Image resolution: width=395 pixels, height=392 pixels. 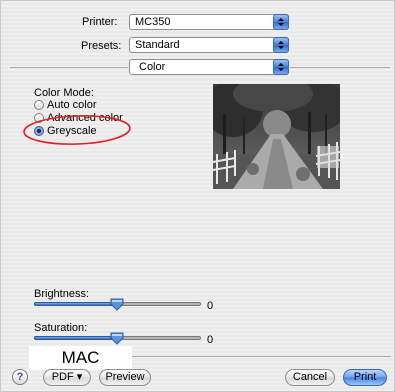 I want to click on saturation-label: Saturation:, so click(x=61, y=328).